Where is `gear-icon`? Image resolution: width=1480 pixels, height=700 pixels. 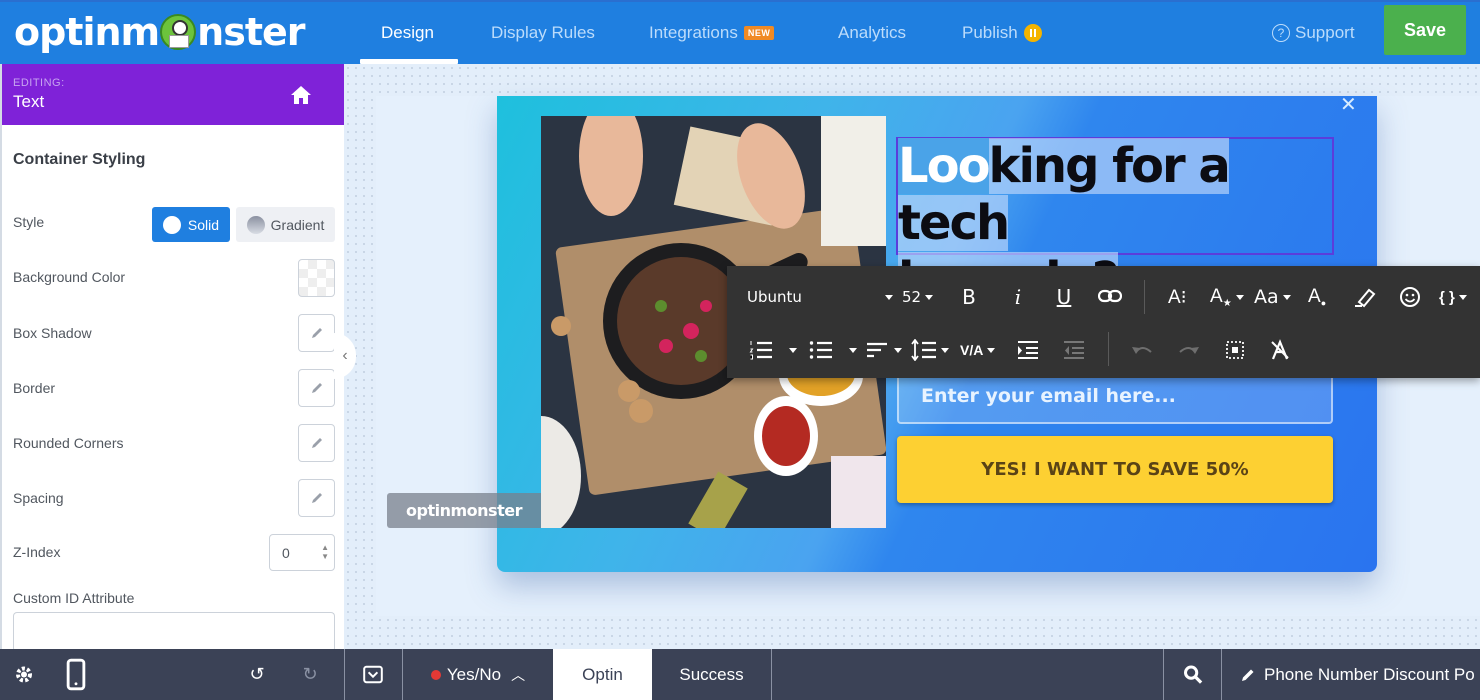 gear-icon is located at coordinates (24, 674).